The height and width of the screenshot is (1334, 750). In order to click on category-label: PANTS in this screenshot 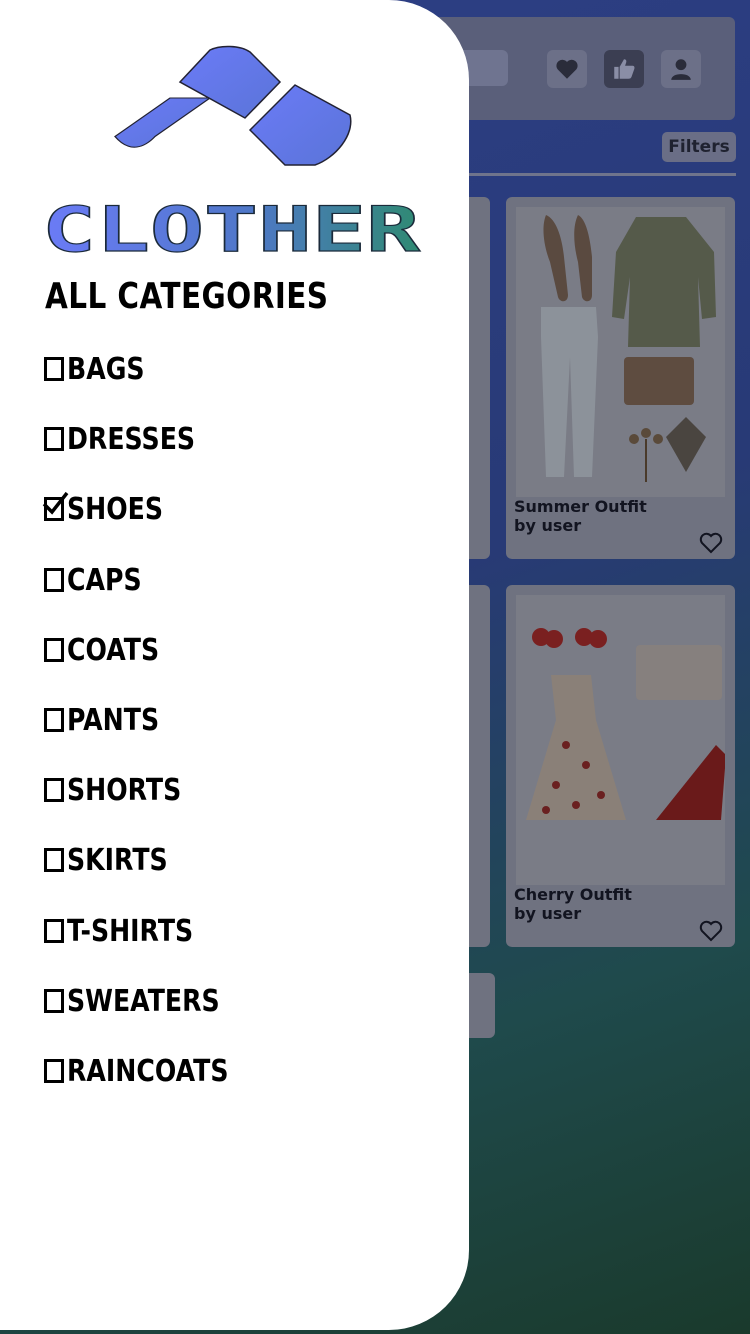, I will do `click(113, 720)`.